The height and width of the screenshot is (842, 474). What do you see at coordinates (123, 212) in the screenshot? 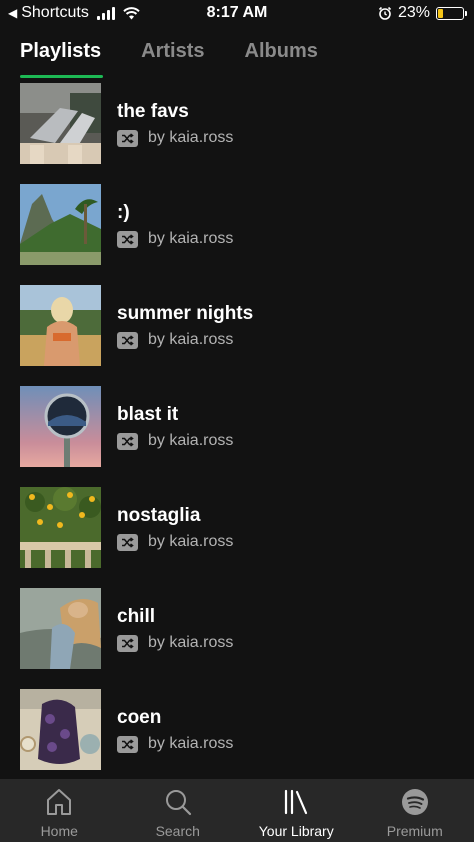
I see `playlist-title: :)` at bounding box center [123, 212].